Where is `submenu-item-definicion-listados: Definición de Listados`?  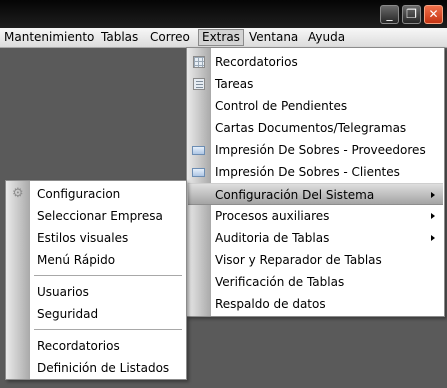
submenu-item-definicion-listados: Definición de Listados is located at coordinates (96, 368).